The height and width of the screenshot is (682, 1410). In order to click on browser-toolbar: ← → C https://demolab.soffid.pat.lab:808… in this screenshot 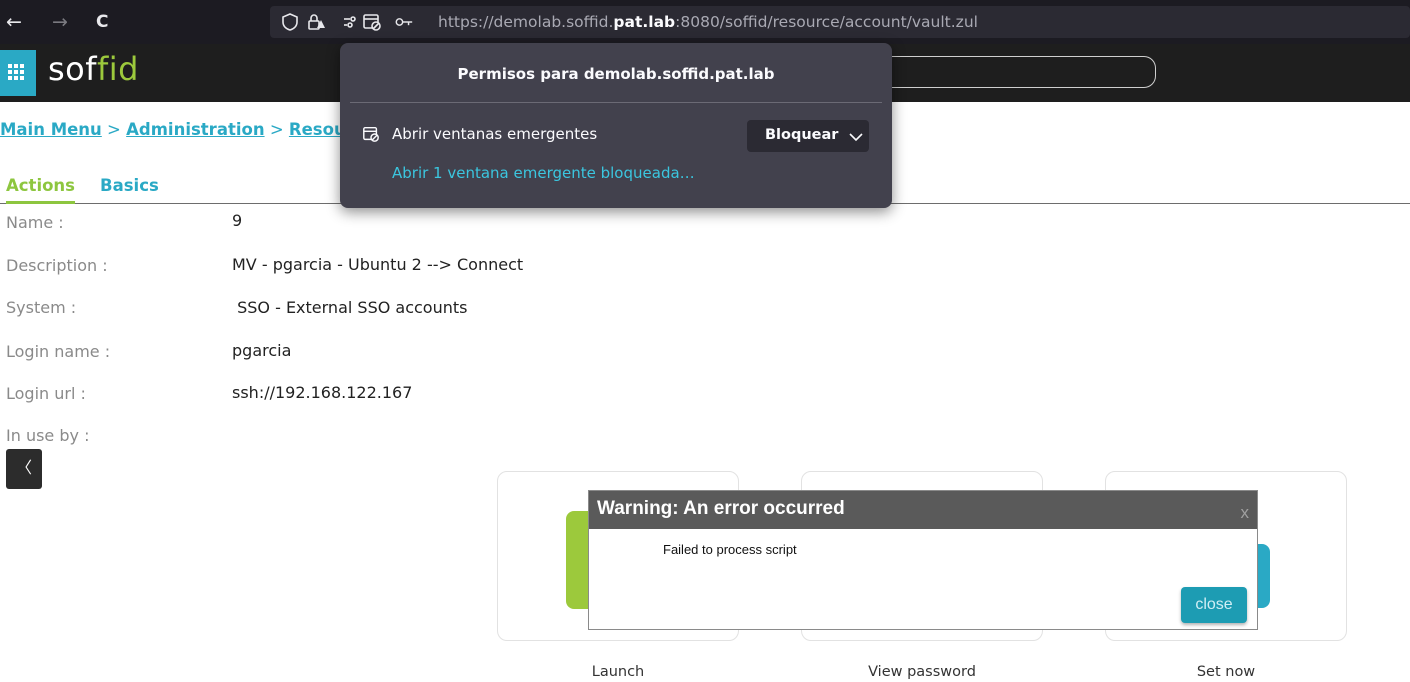, I will do `click(705, 22)`.